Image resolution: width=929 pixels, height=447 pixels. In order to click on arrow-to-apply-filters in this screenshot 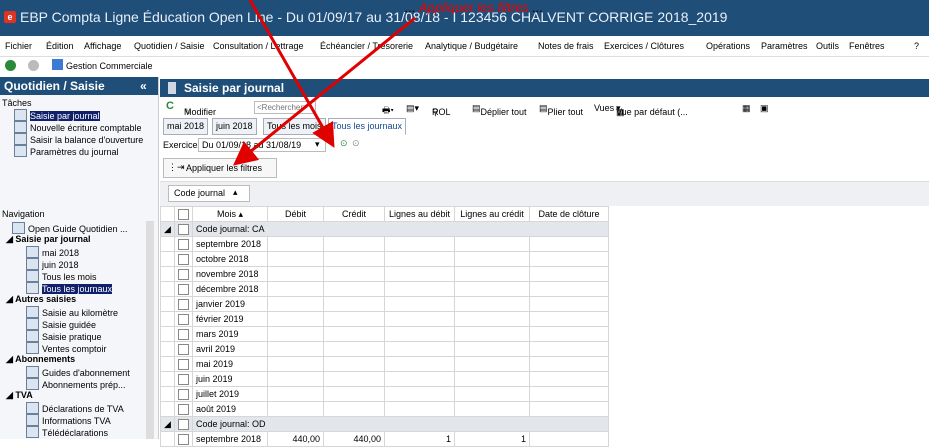, I will do `click(324, 91)`.